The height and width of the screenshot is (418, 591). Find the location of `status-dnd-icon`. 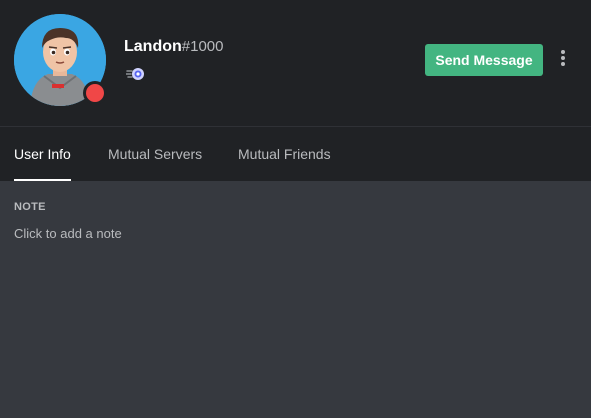

status-dnd-icon is located at coordinates (95, 93).